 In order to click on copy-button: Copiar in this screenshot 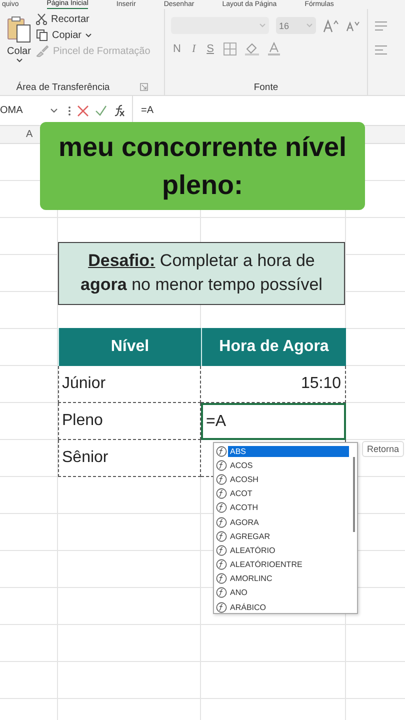, I will do `click(93, 35)`.